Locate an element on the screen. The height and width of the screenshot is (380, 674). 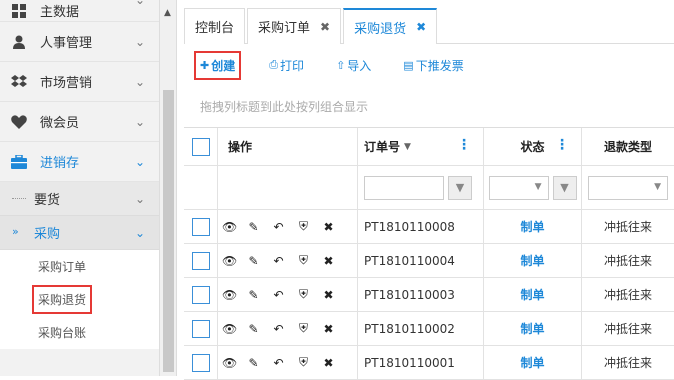
sidebar-scrollbar: ▲ is located at coordinates (168, 188).